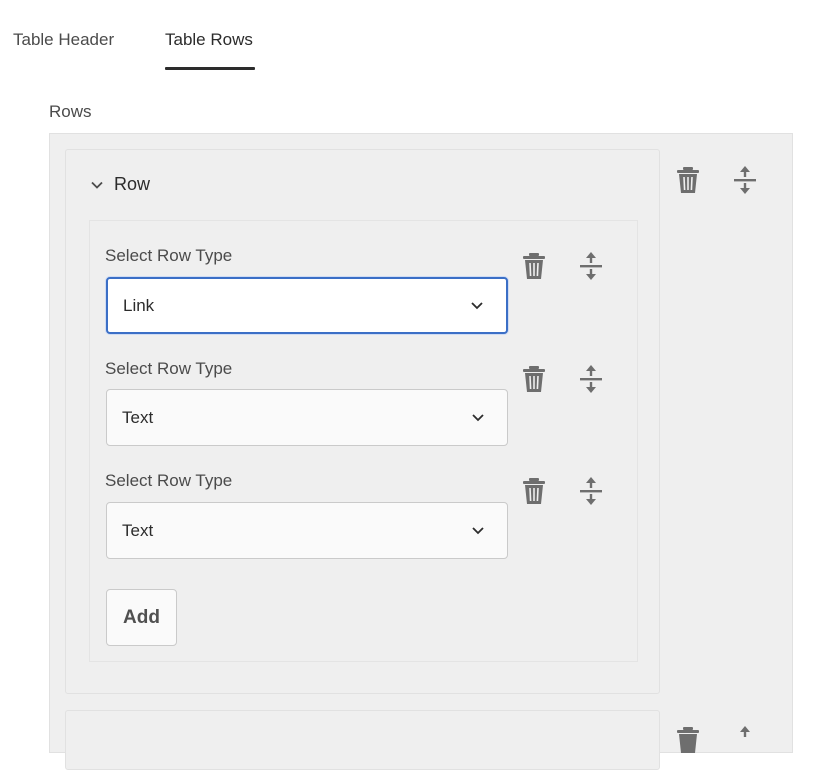  Describe the element at coordinates (210, 68) in the screenshot. I see `active-tab-indicator` at that location.